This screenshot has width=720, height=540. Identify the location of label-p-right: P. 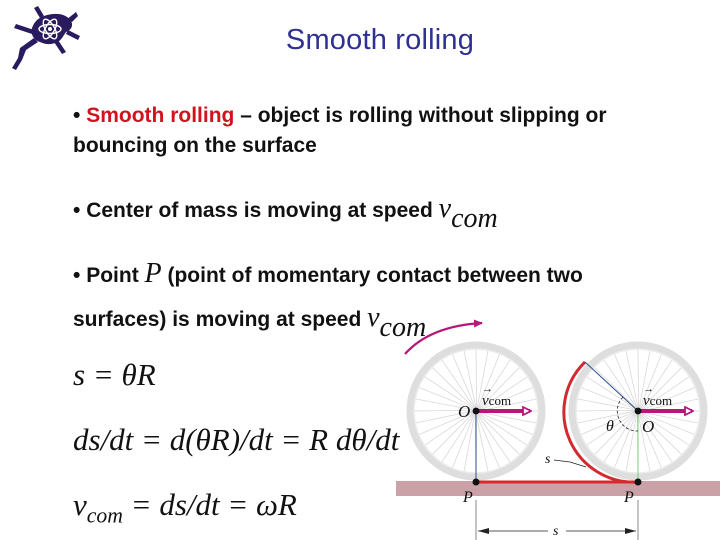
(628, 497).